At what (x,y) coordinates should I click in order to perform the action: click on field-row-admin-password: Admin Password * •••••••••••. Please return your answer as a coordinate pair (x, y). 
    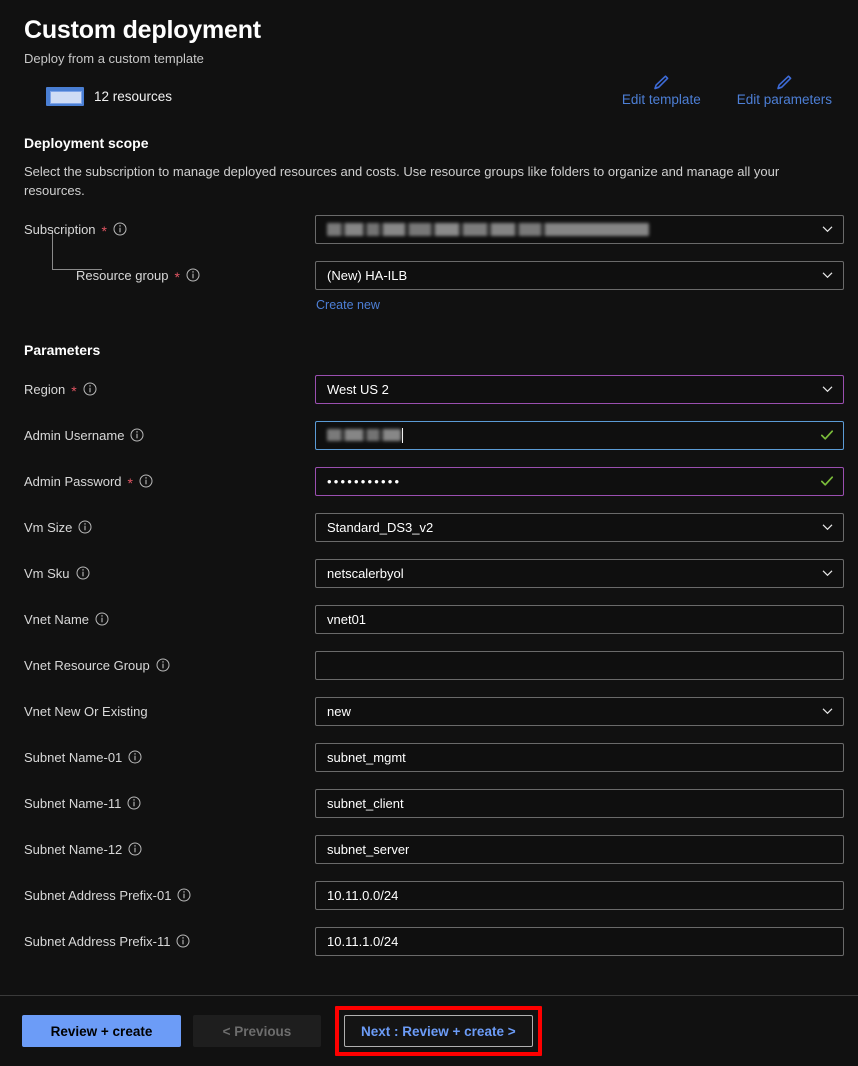
    Looking at the image, I should click on (434, 481).